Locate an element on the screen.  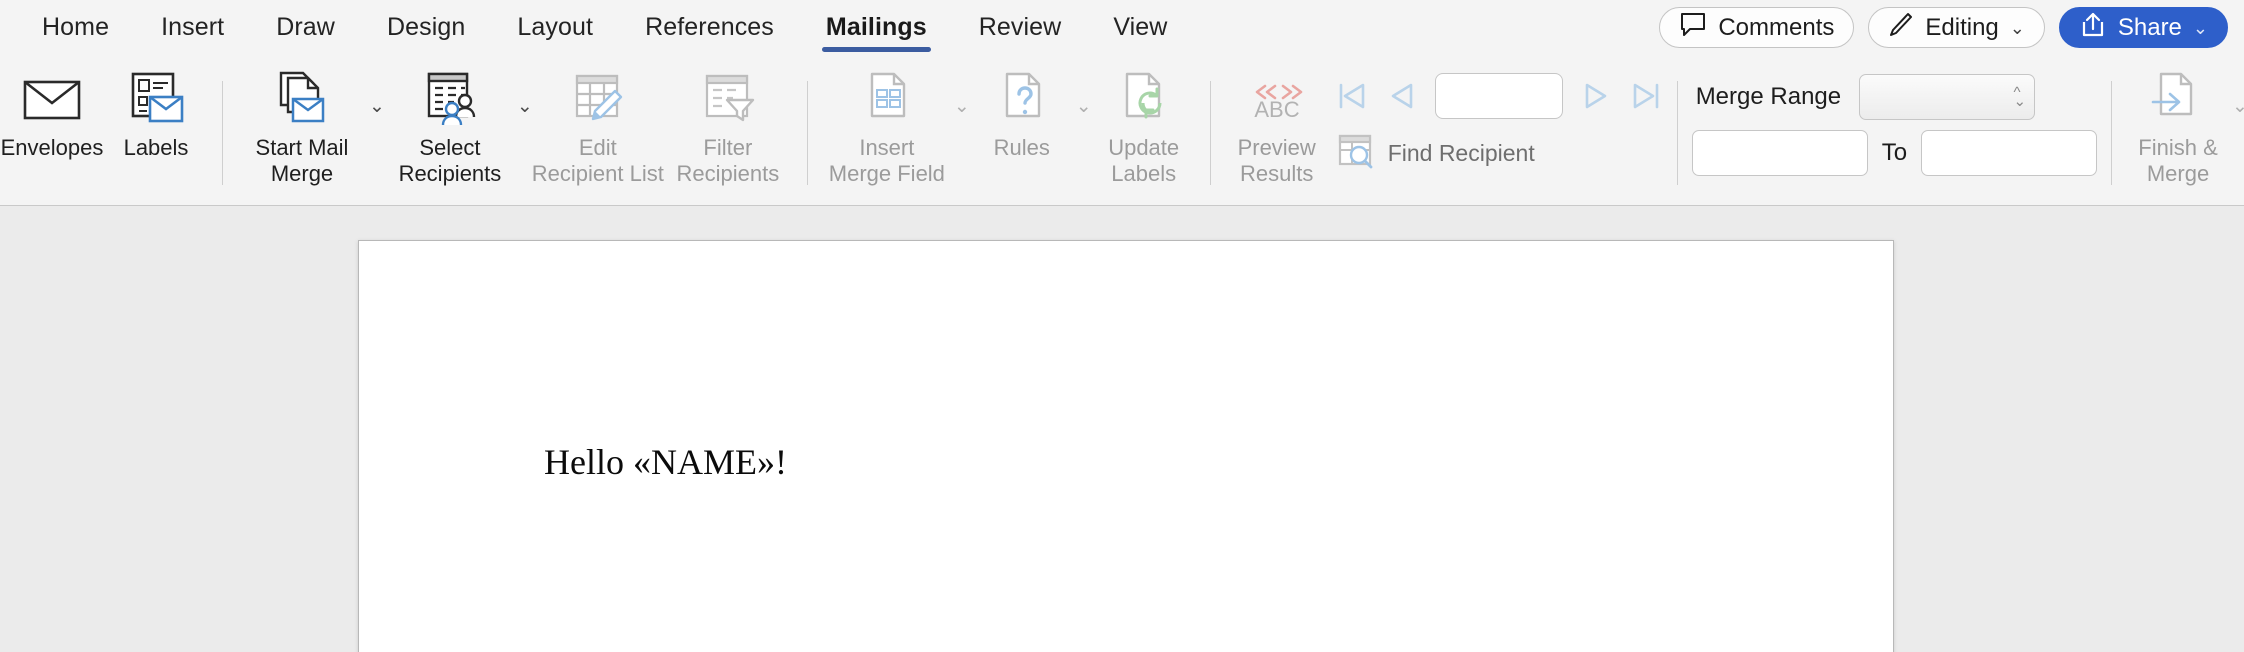
comments-label: Comments is located at coordinates (1776, 27).